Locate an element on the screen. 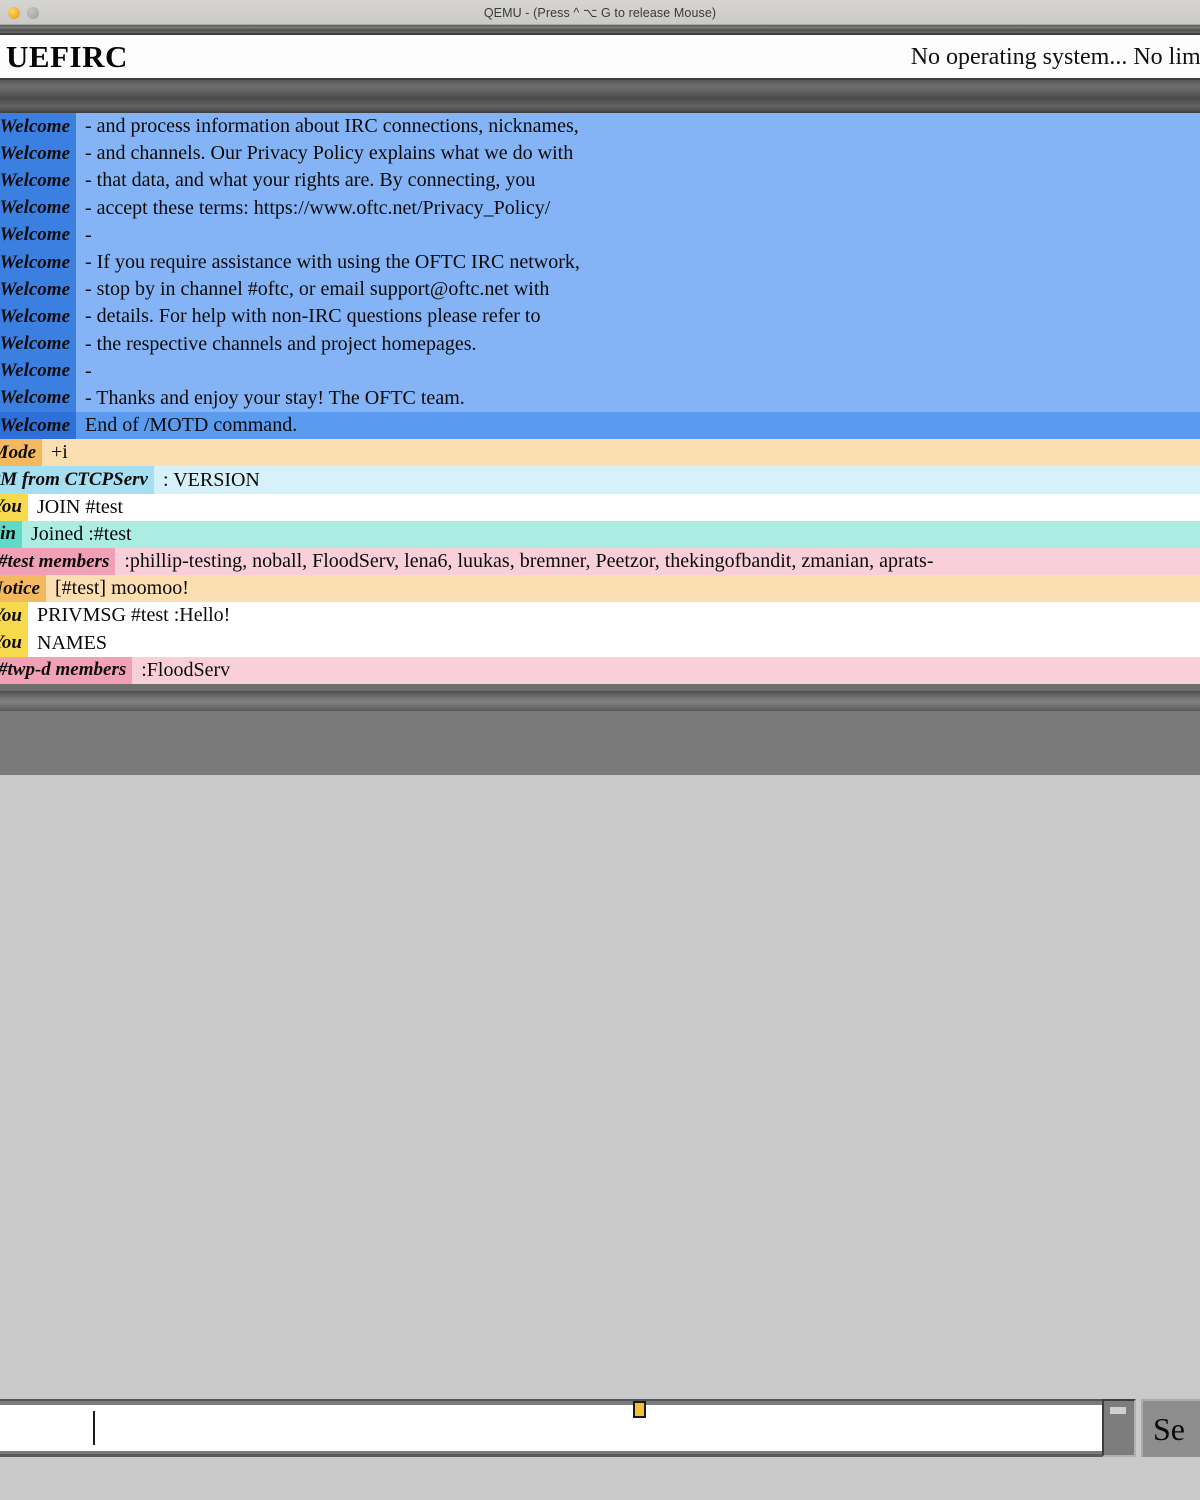  message-badge: #twp-d members is located at coordinates (66, 670).